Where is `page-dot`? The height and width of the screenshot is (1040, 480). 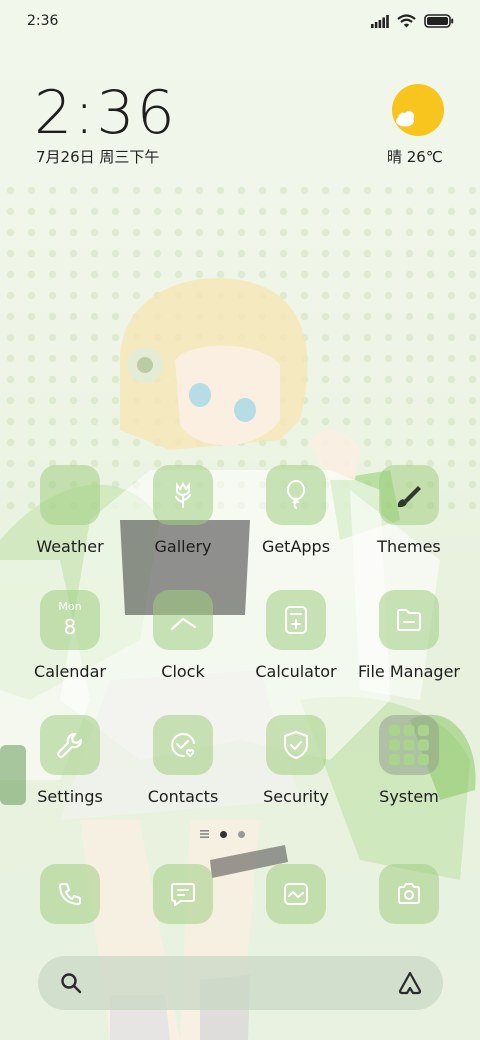
page-dot is located at coordinates (241, 834).